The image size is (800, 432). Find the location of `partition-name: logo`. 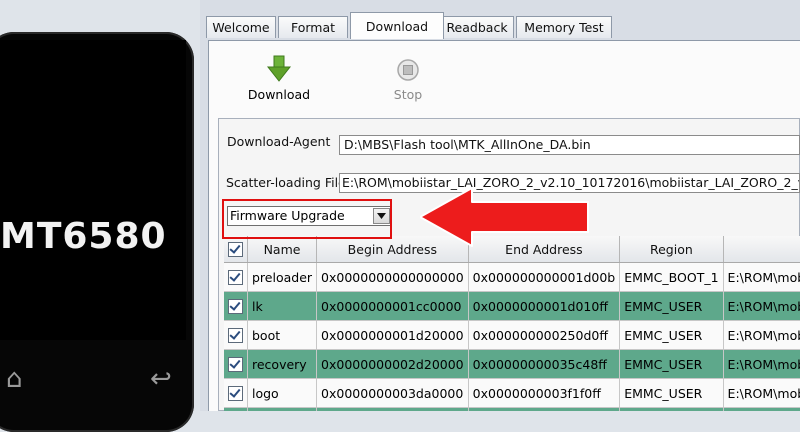

partition-name: logo is located at coordinates (282, 393).